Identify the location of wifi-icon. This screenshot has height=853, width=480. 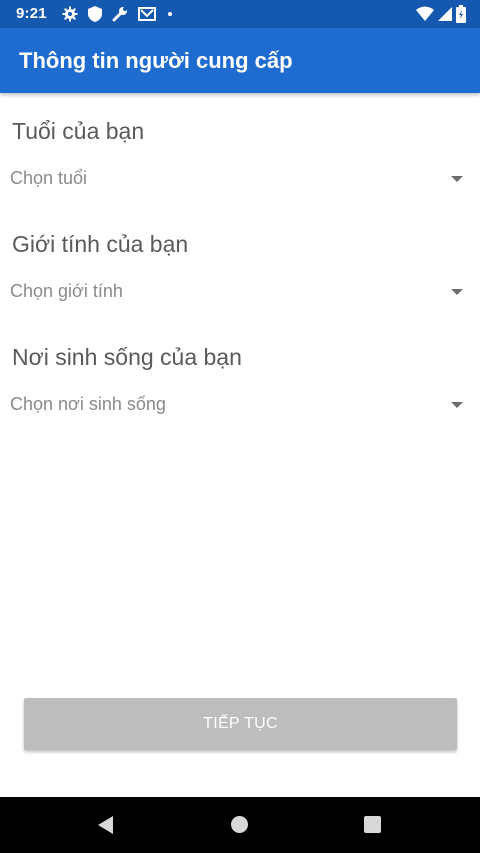
(425, 14).